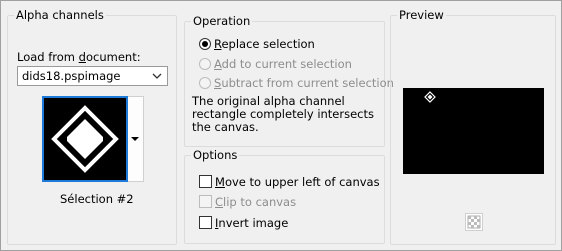 Image resolution: width=562 pixels, height=251 pixels. I want to click on preview-title: Preview, so click(421, 15).